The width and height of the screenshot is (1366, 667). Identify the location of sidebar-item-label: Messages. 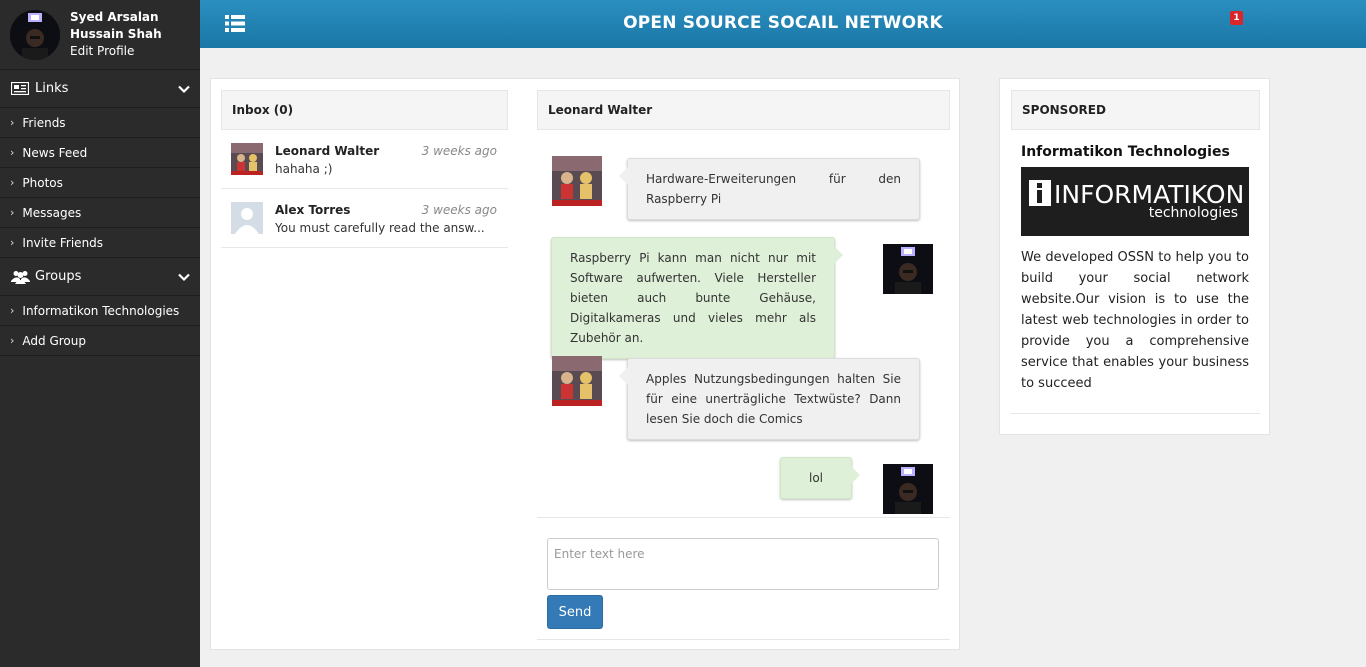
(52, 212).